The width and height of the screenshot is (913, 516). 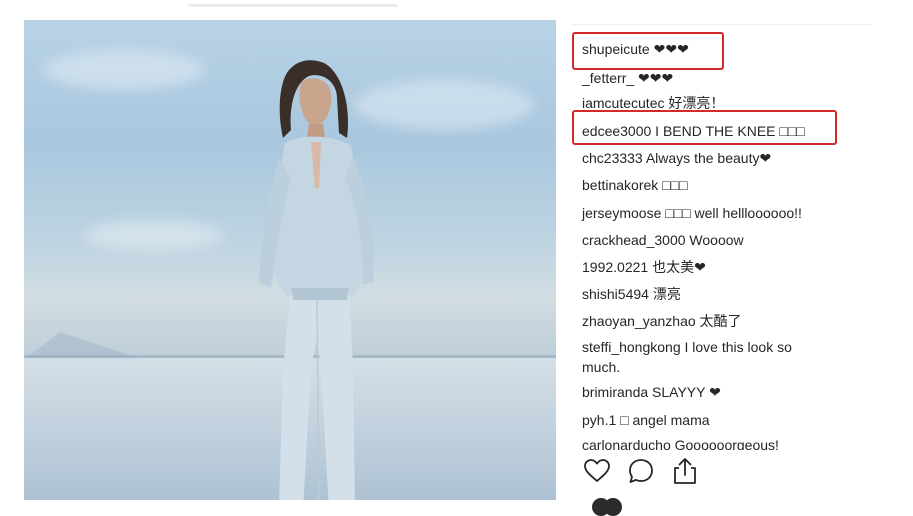 I want to click on comment-username: bettinakorek, so click(x=620, y=185).